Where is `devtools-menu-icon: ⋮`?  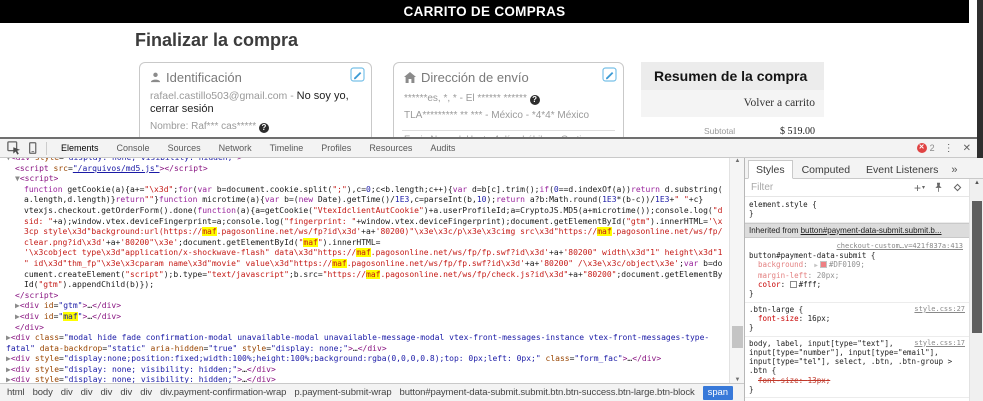 devtools-menu-icon: ⋮ is located at coordinates (949, 148).